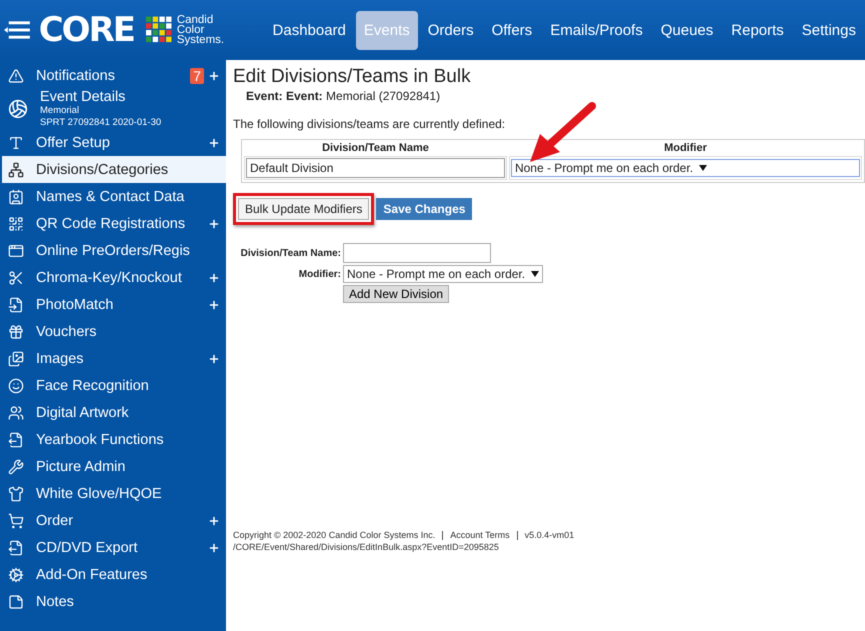 Image resolution: width=865 pixels, height=631 pixels. Describe the element at coordinates (309, 30) in the screenshot. I see `nav-tab: Dashboard` at that location.